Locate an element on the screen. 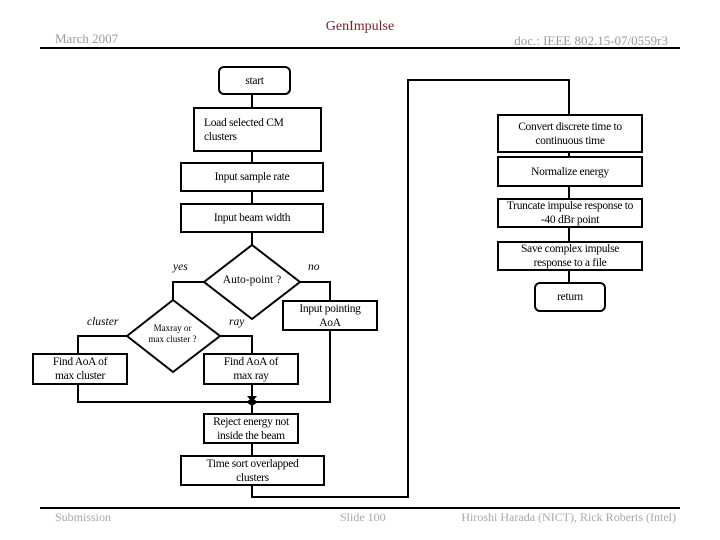 The image size is (720, 540). find-aoa-ray-step: Find AoA of max ray is located at coordinates (251, 369).